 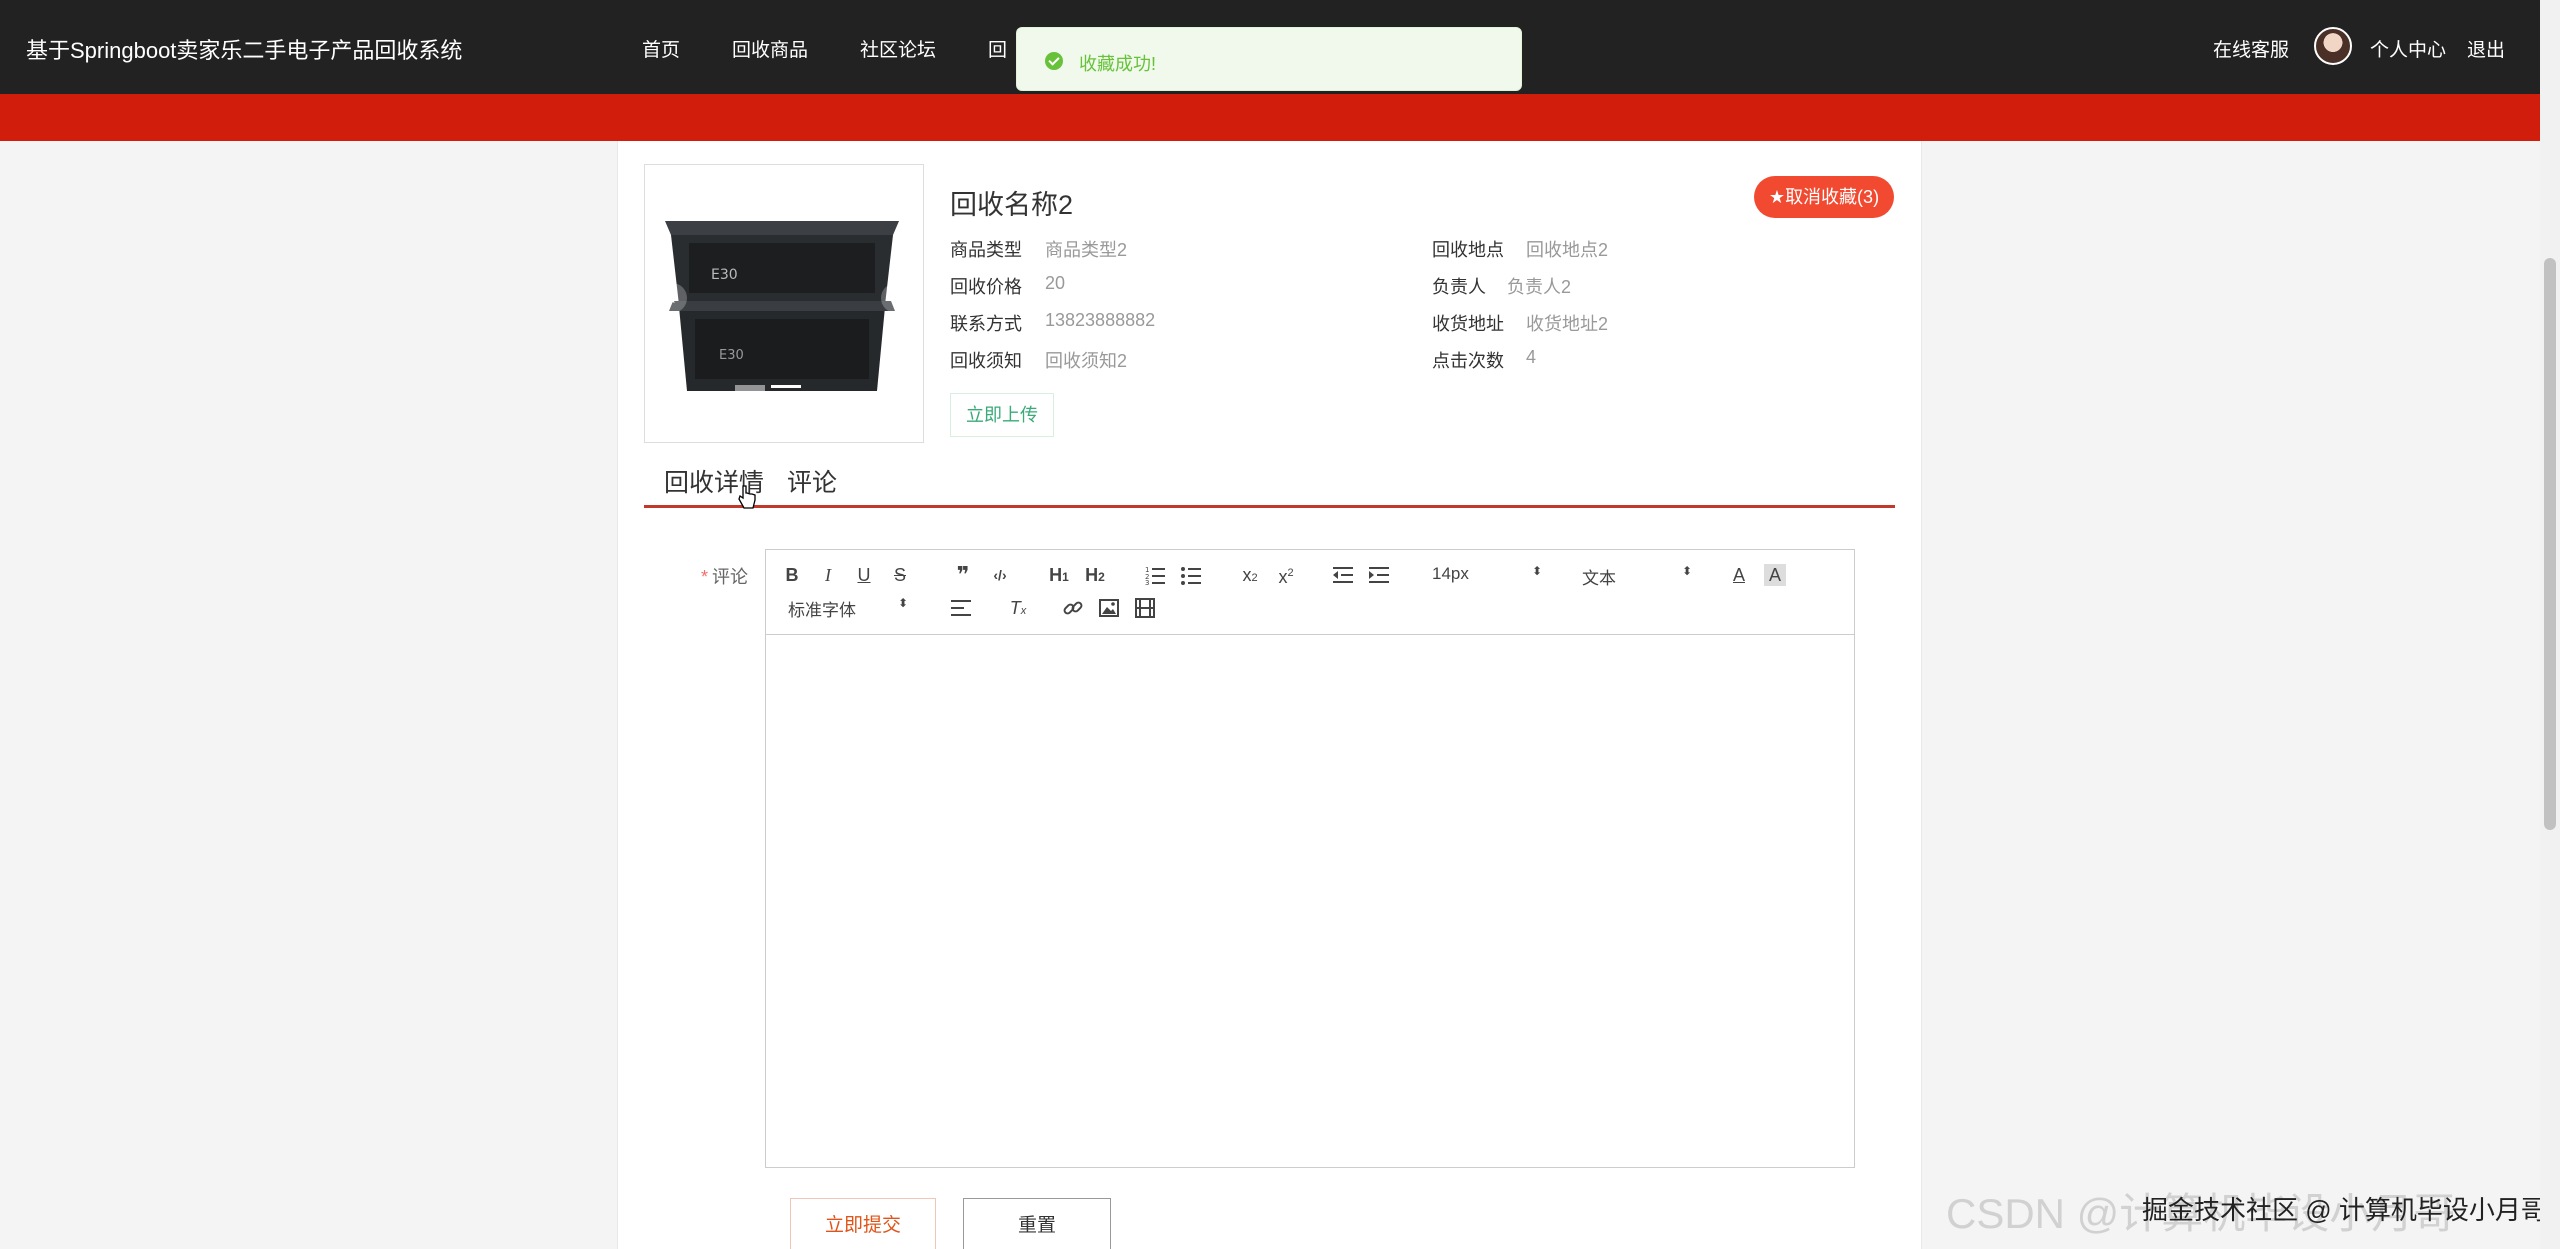 I want to click on strikethrough-icon: S, so click(x=900, y=575).